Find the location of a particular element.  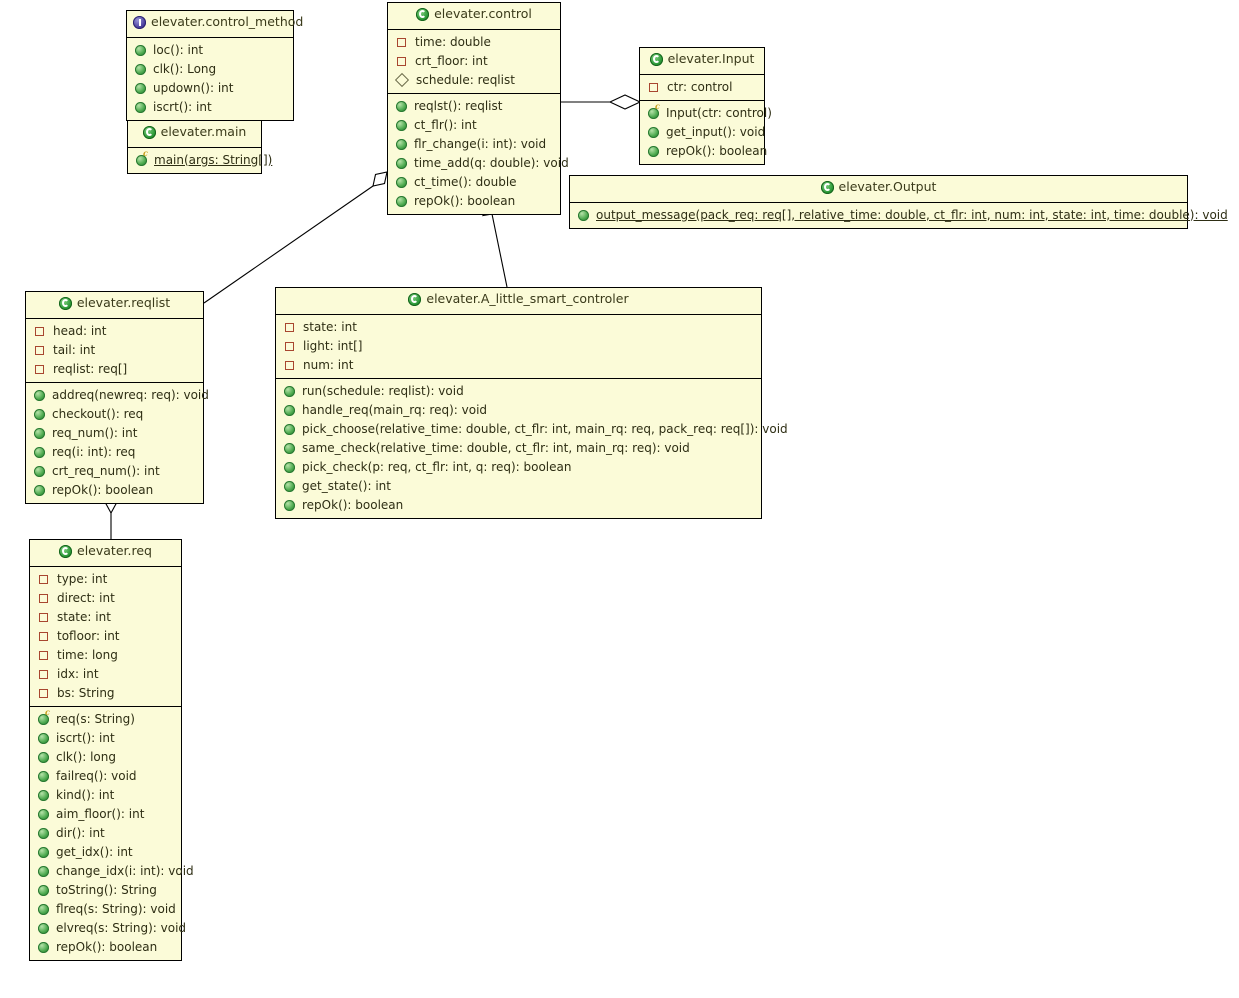

method-row: flreq(s: String): void is located at coordinates (105, 909).